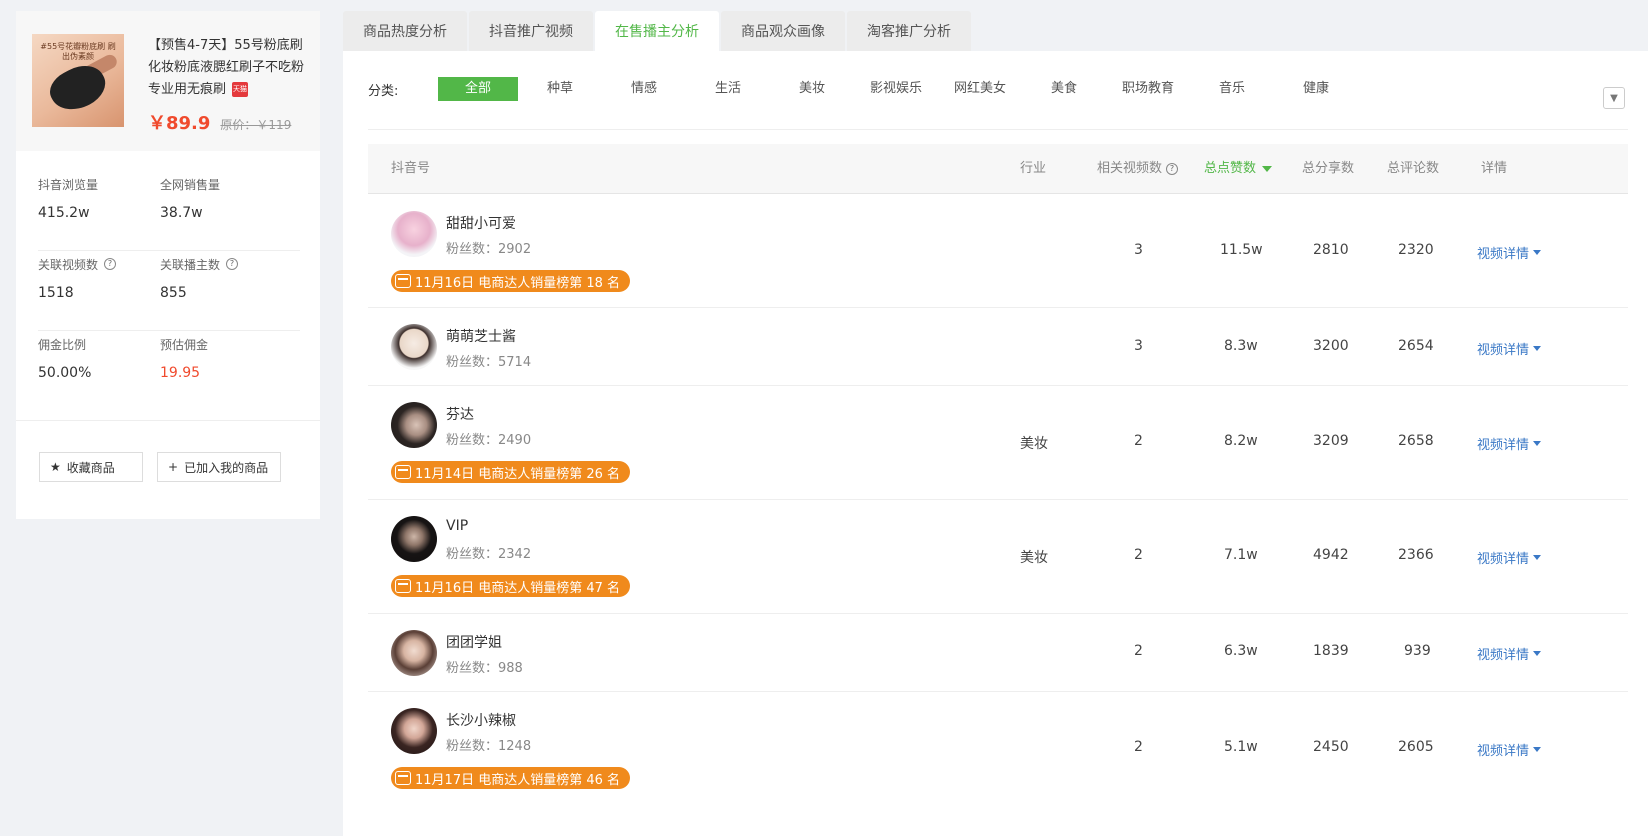 The image size is (1648, 836). I want to click on filter-divider, so click(998, 129).